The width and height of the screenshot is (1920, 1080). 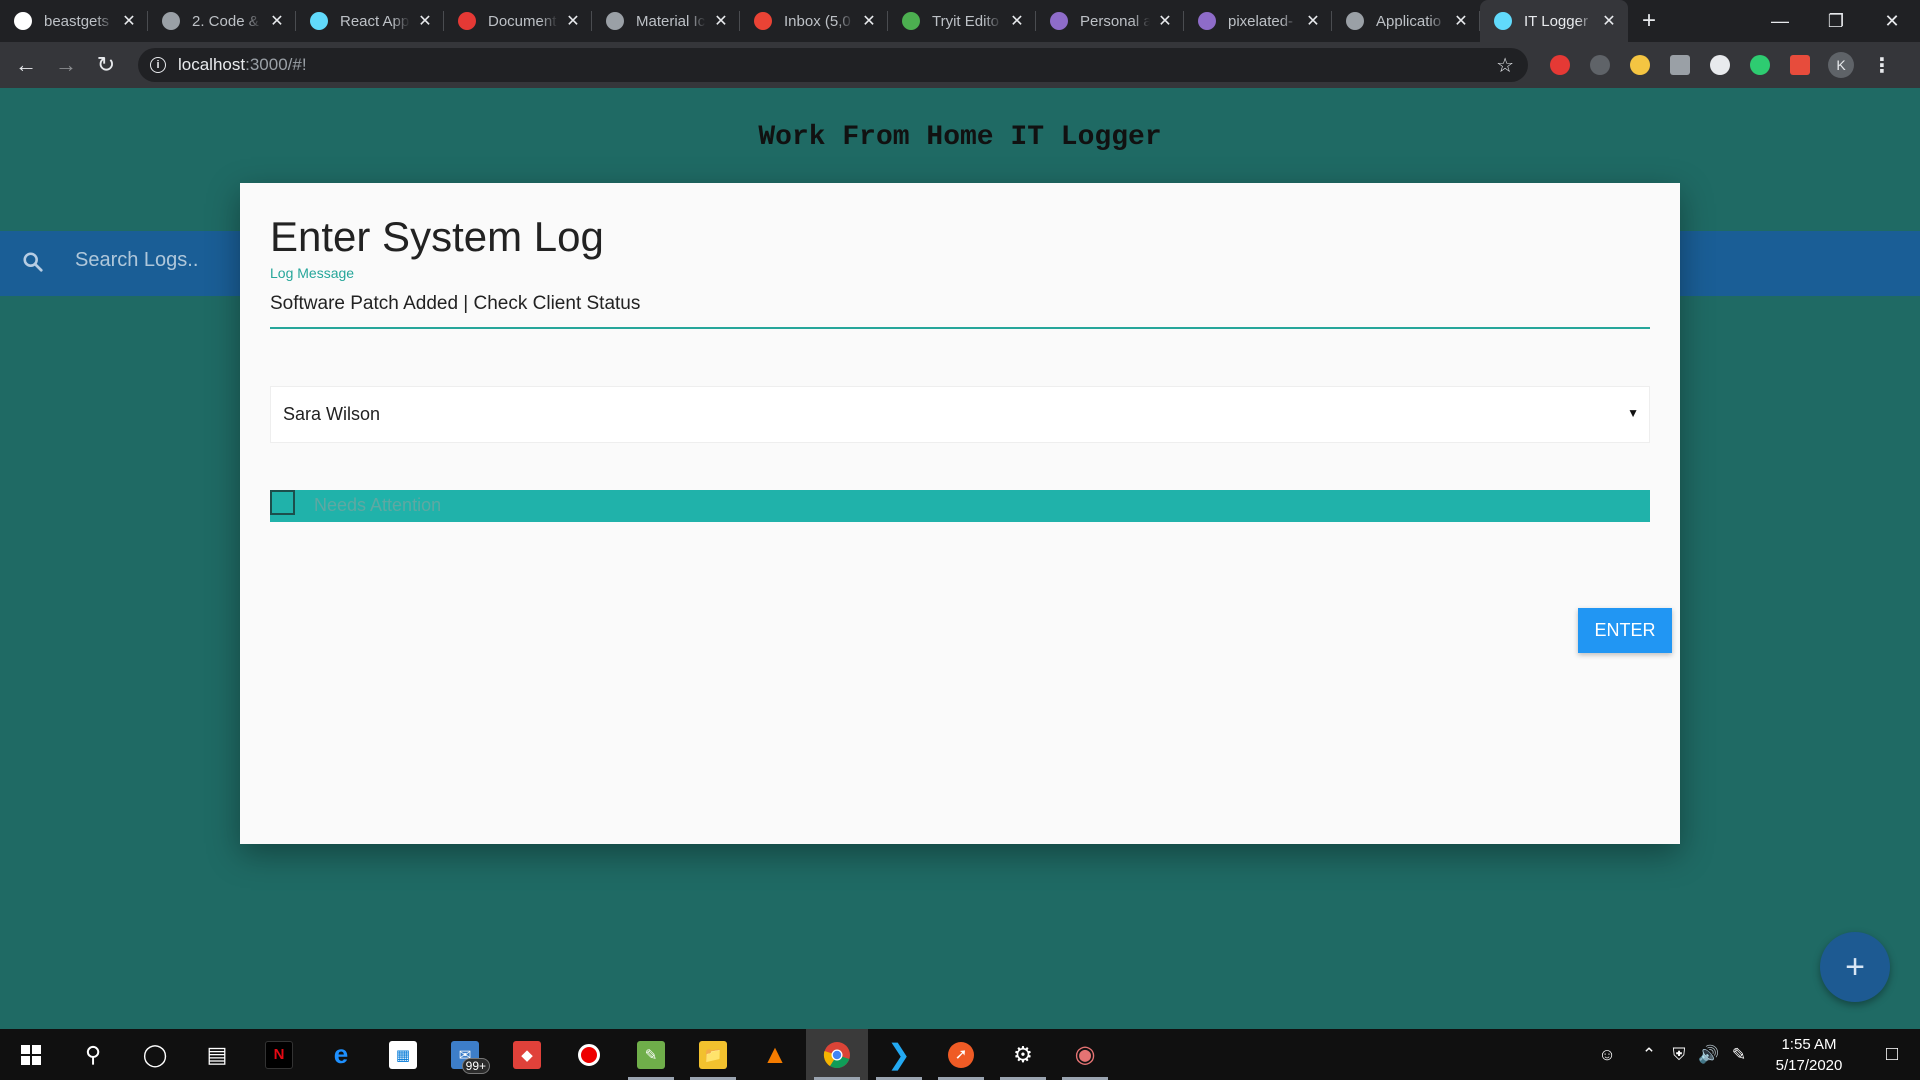 I want to click on system-tray: ☺ ⌃ ⛨ 🔊 ✎ 1:55 AM 5/17/2020 □, so click(x=1756, y=1054).